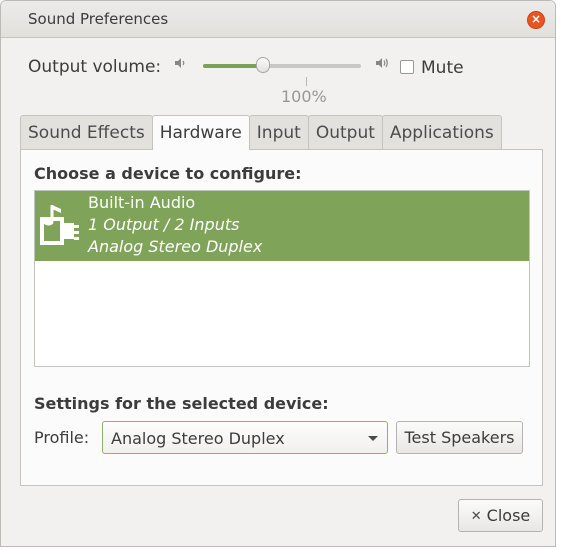  Describe the element at coordinates (278, 132) in the screenshot. I see `tab-input: Input` at that location.